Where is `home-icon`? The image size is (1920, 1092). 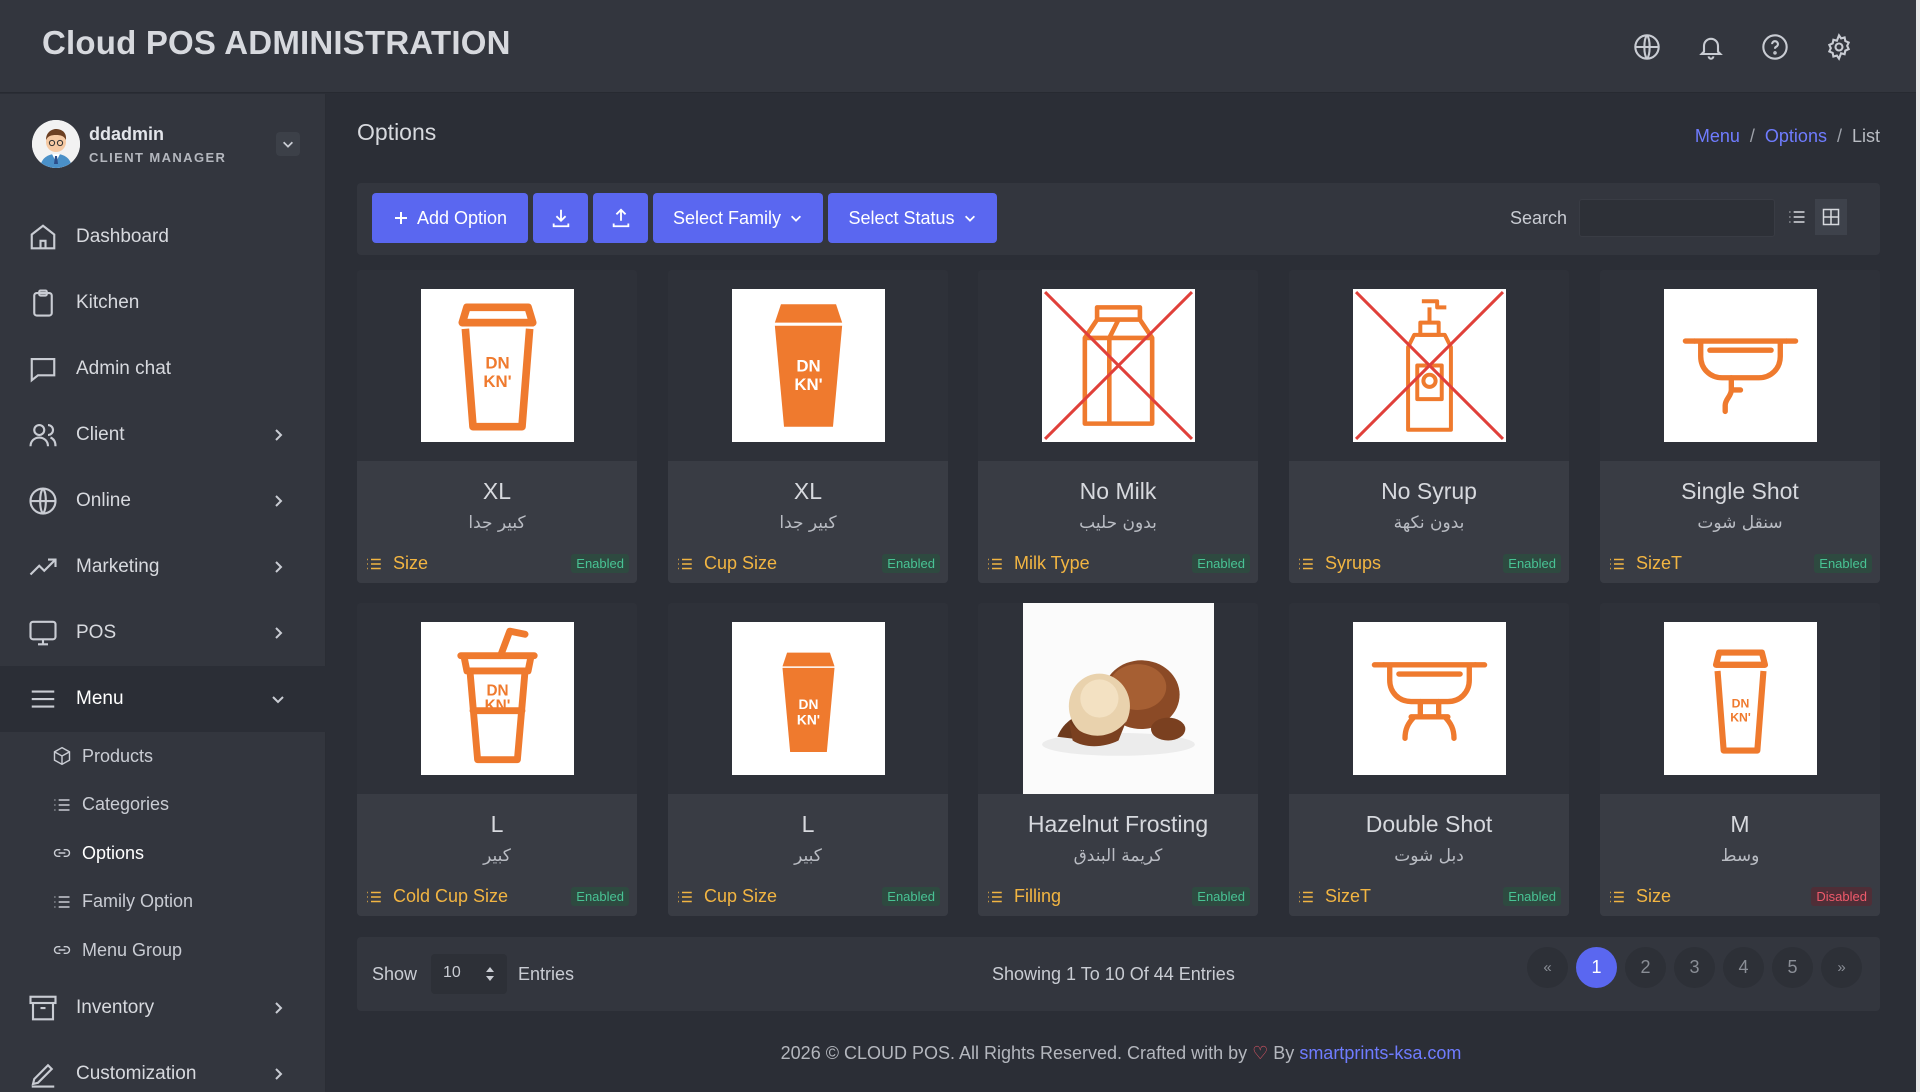
home-icon is located at coordinates (43, 237).